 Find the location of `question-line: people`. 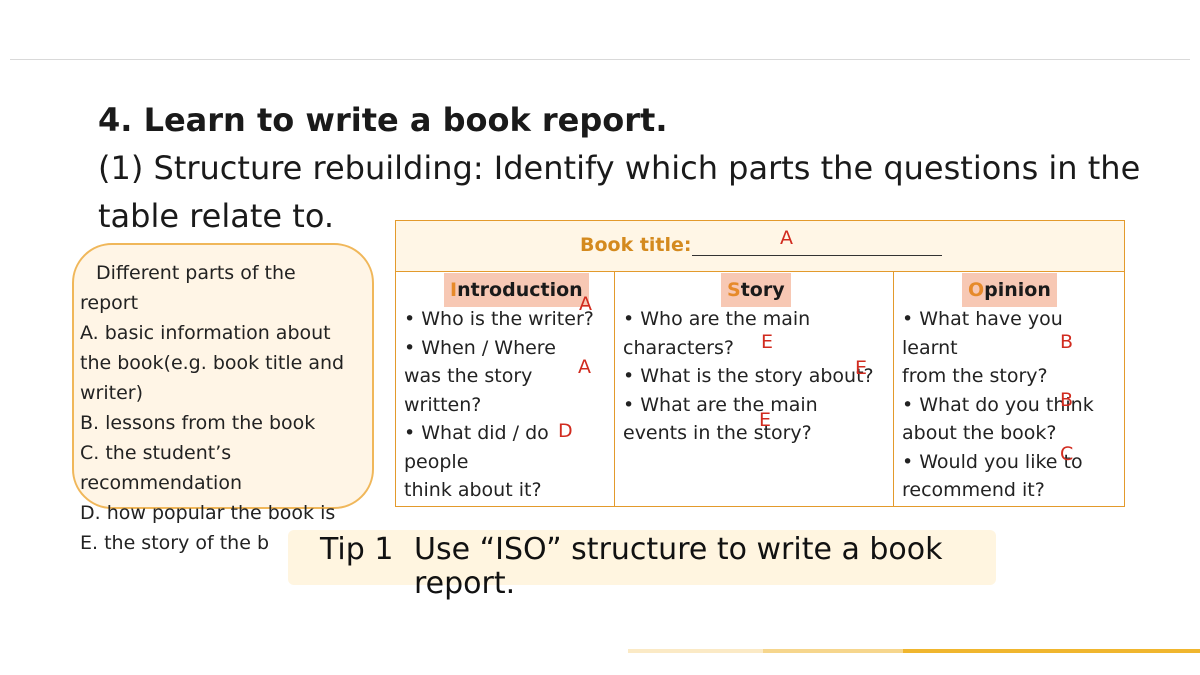

question-line: people is located at coordinates (436, 461).